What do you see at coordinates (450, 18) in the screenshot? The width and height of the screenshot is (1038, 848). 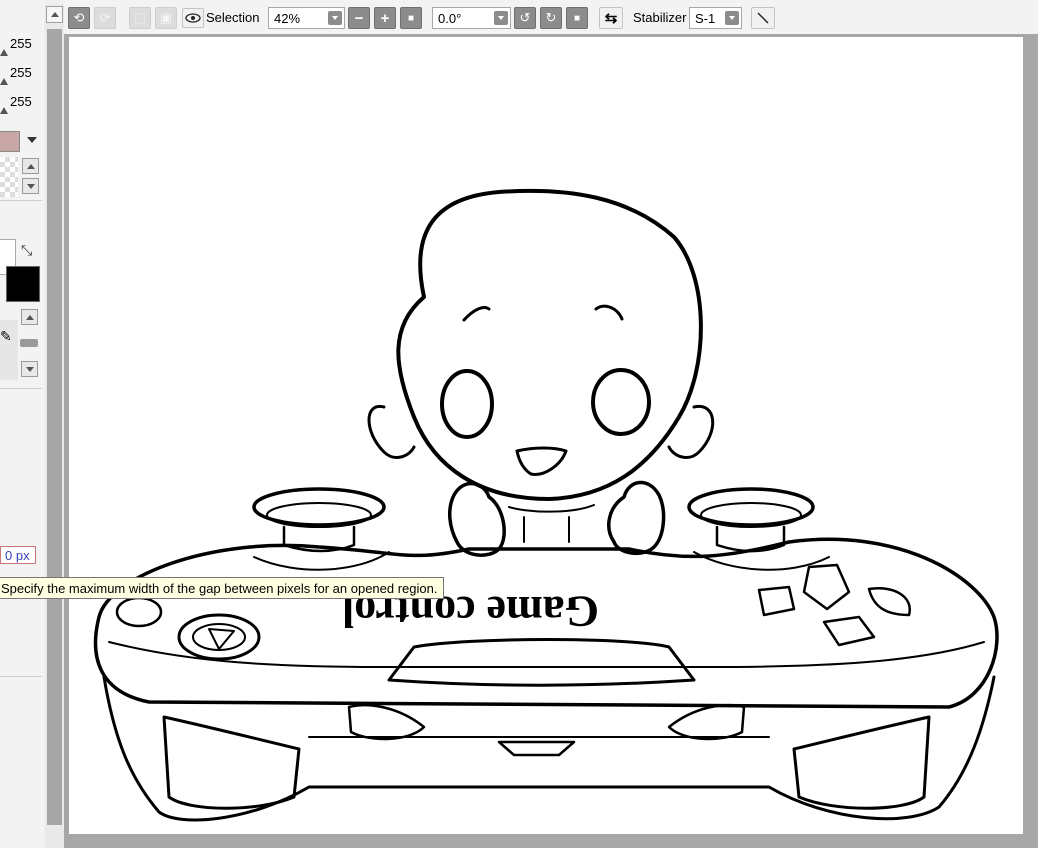 I see `rotation-value: 0.0°` at bounding box center [450, 18].